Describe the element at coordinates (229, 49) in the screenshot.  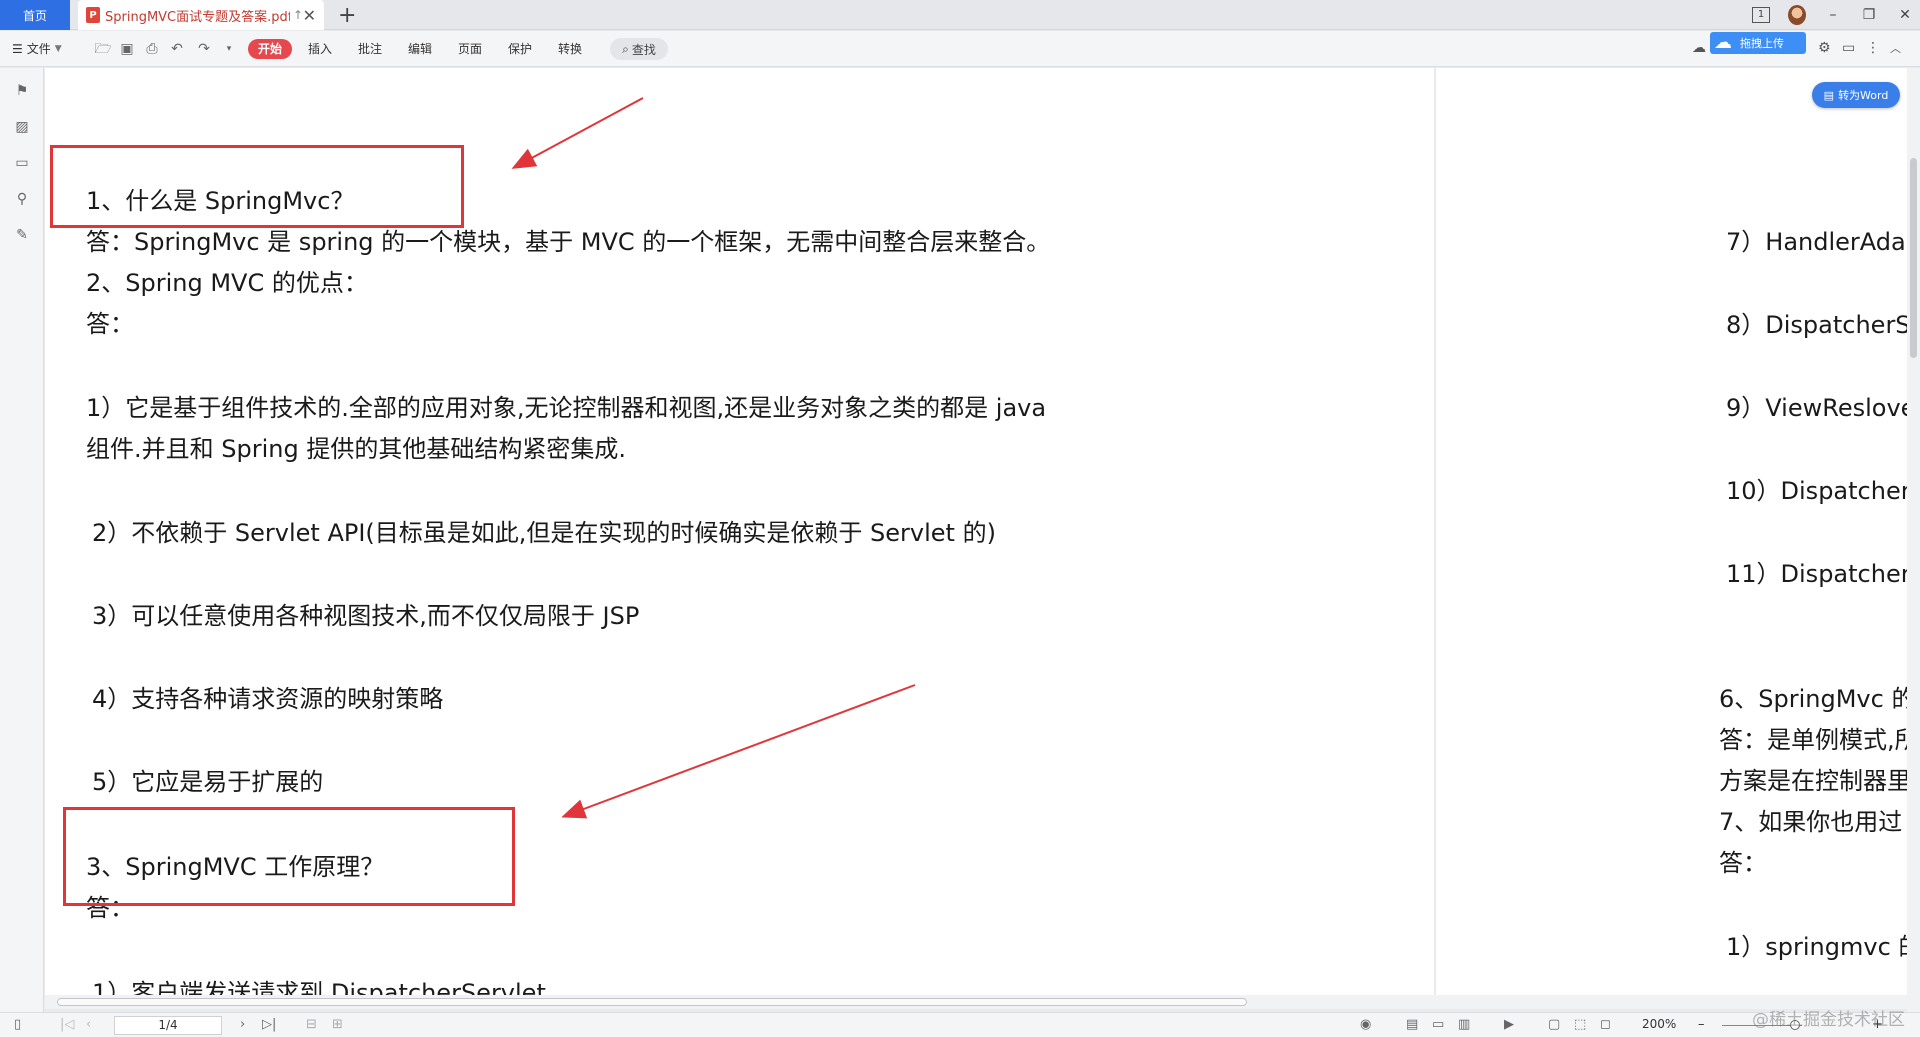
I see `quick-access-dropdown-icon: ▾` at that location.